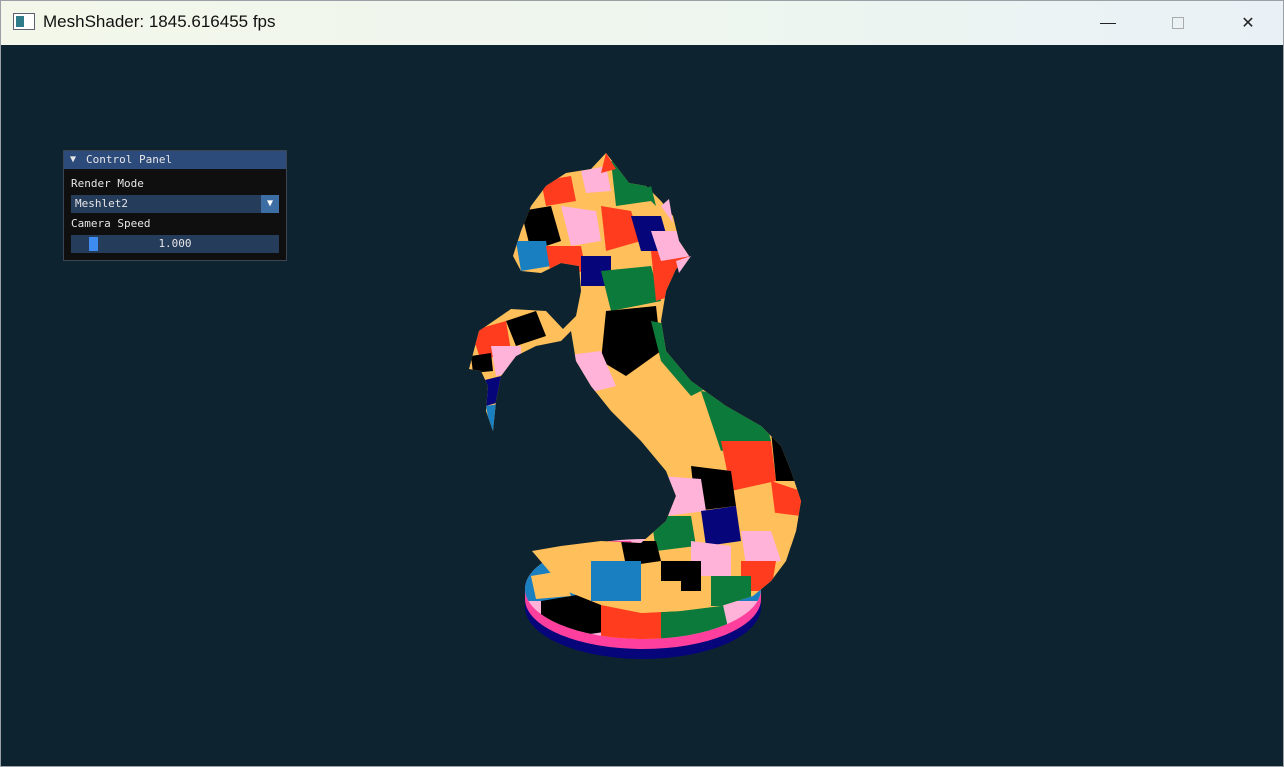 The image size is (1284, 767). I want to click on camera-speed-slider: 1.000, so click(175, 244).